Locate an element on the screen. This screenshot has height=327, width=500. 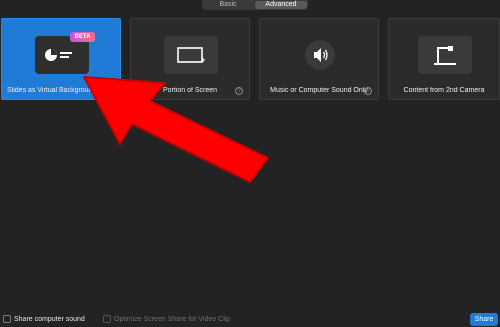
mode-segmented-control: Basic Advanced is located at coordinates (255, 5).